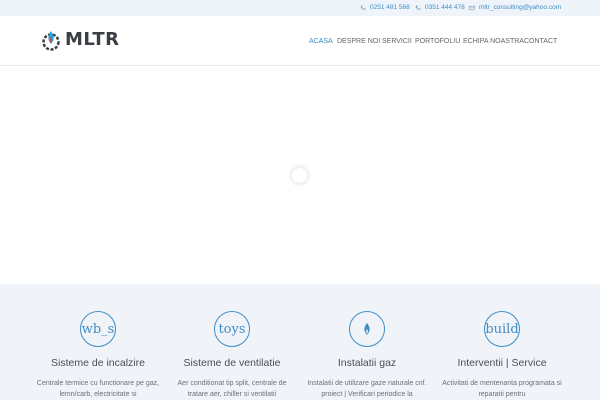 The width and height of the screenshot is (600, 400). I want to click on phone-1-text: 0251 481 568, so click(390, 7).